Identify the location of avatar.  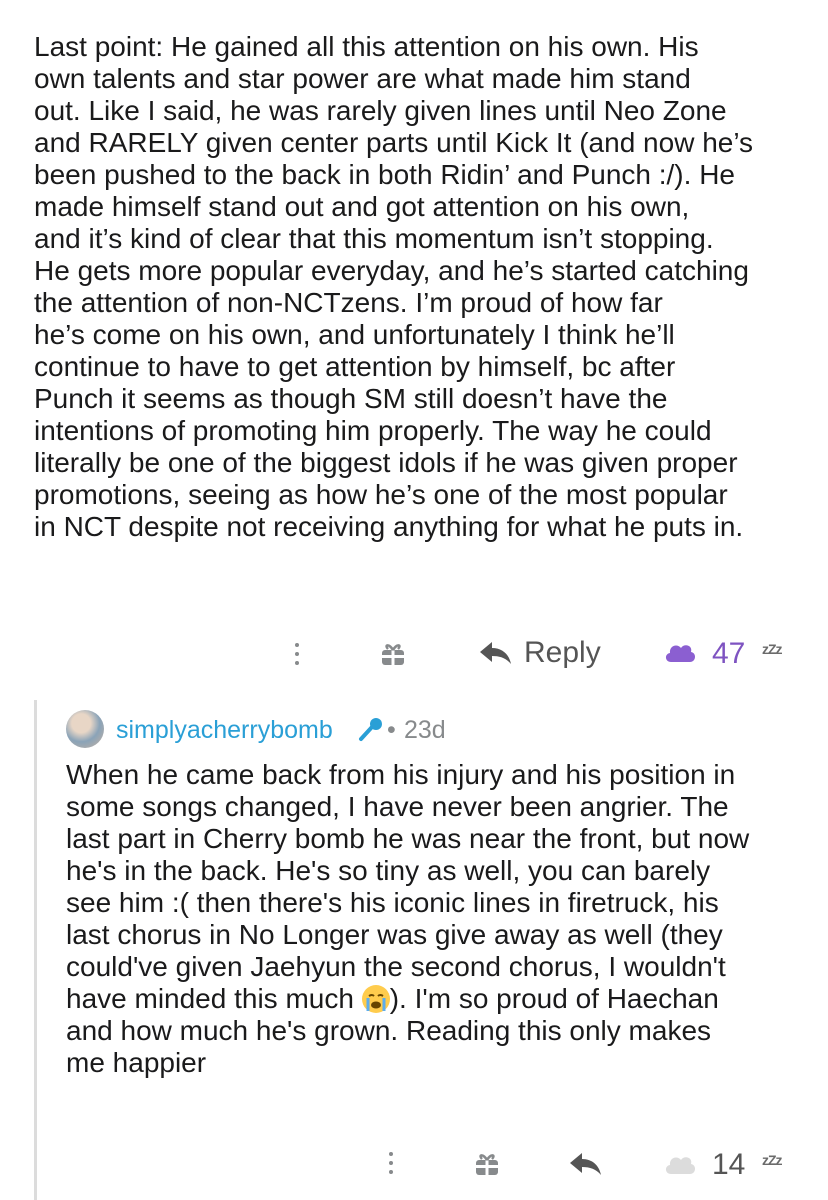
(85, 729).